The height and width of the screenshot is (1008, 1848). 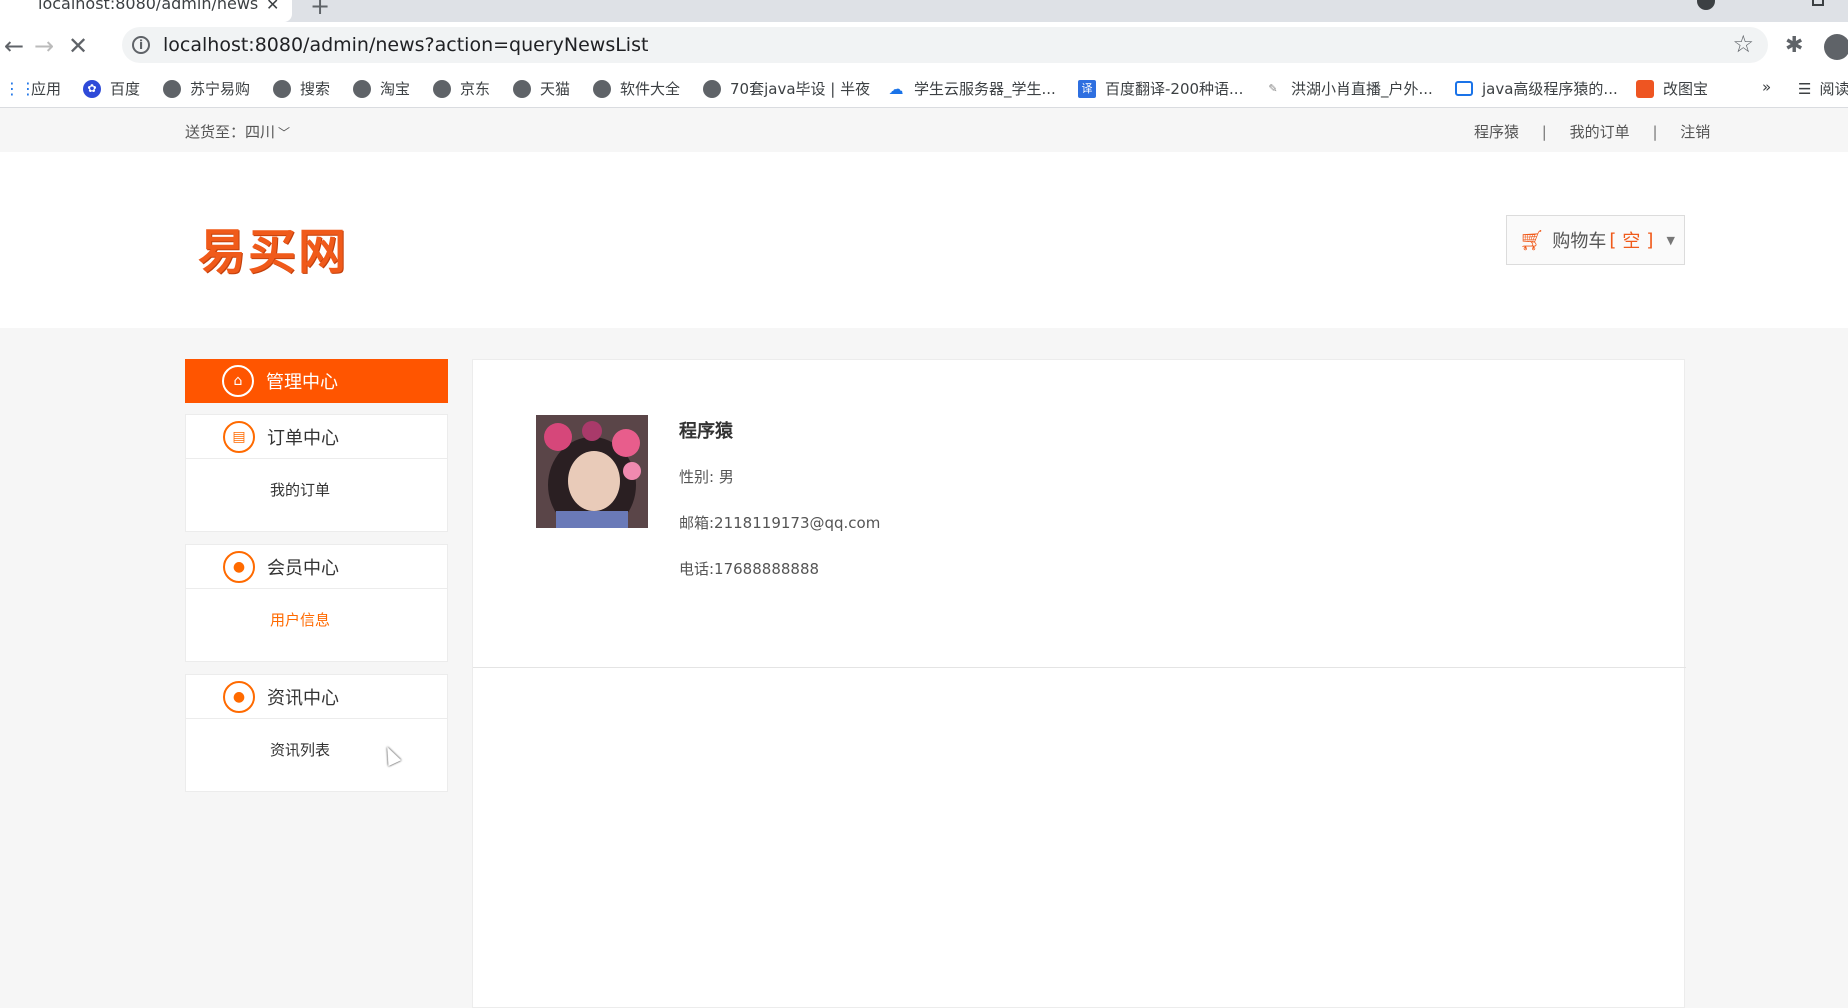 I want to click on bookmark-label: 搜索, so click(x=315, y=89).